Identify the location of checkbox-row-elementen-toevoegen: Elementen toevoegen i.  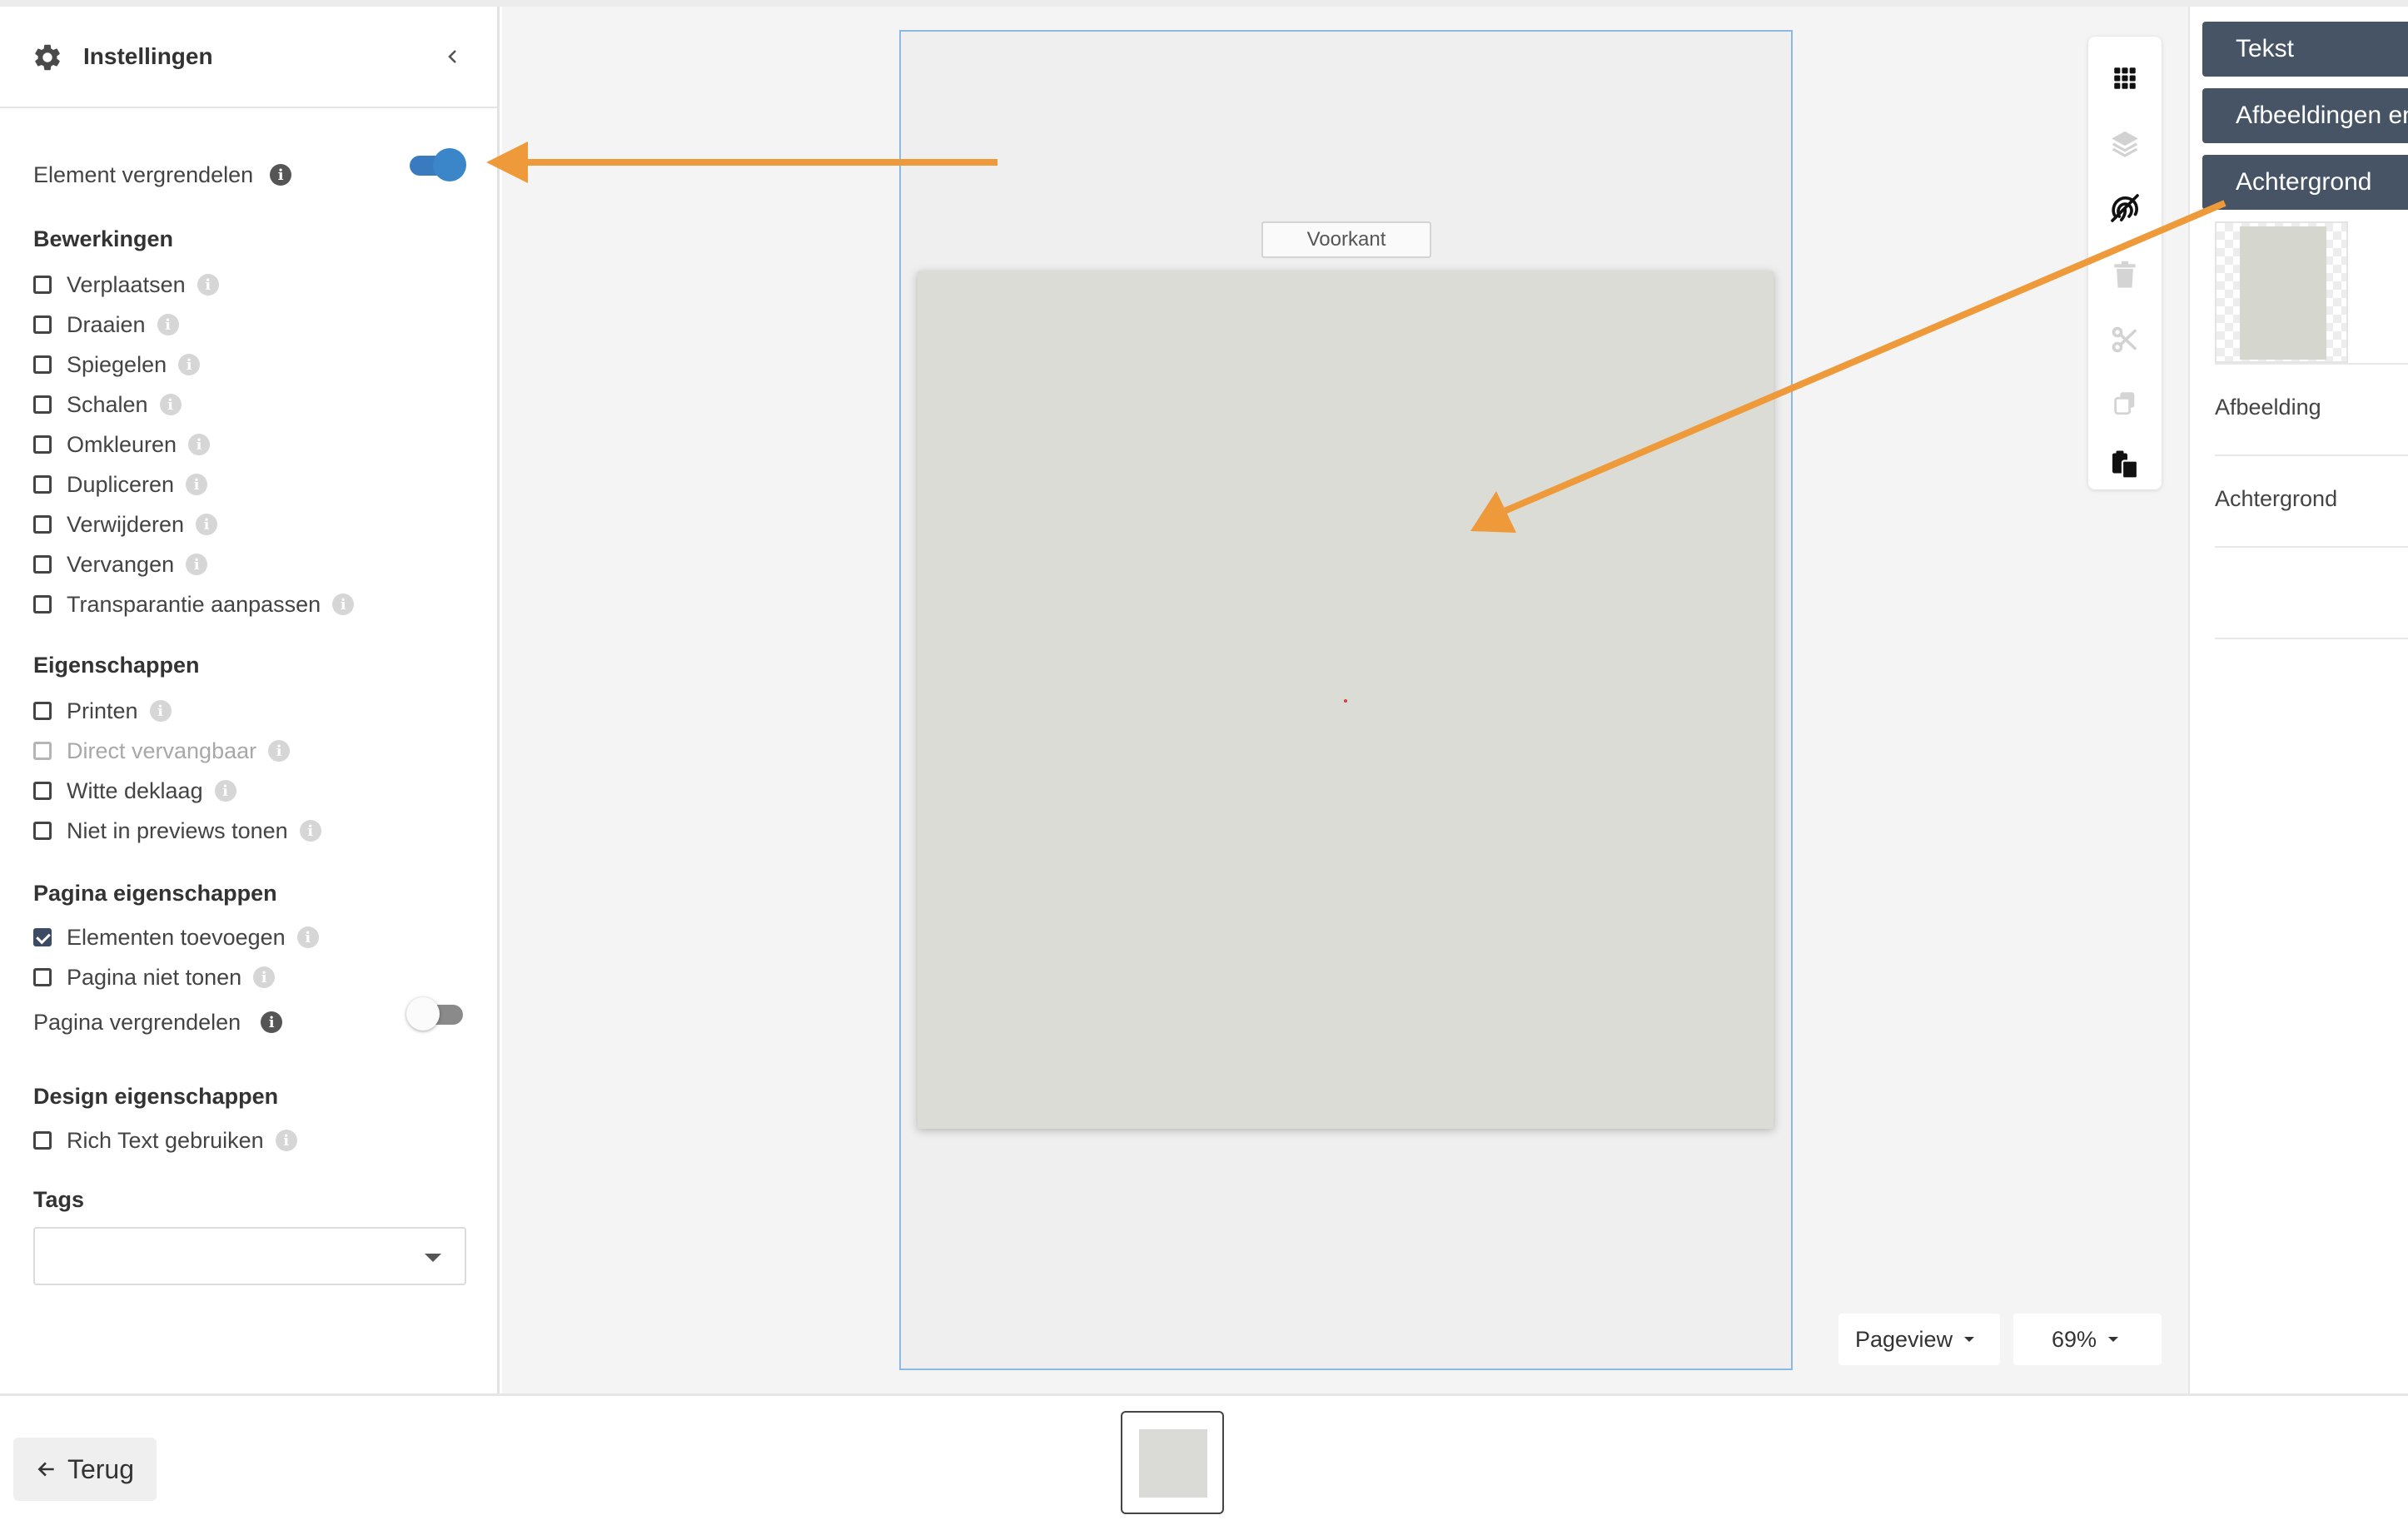
(176, 938).